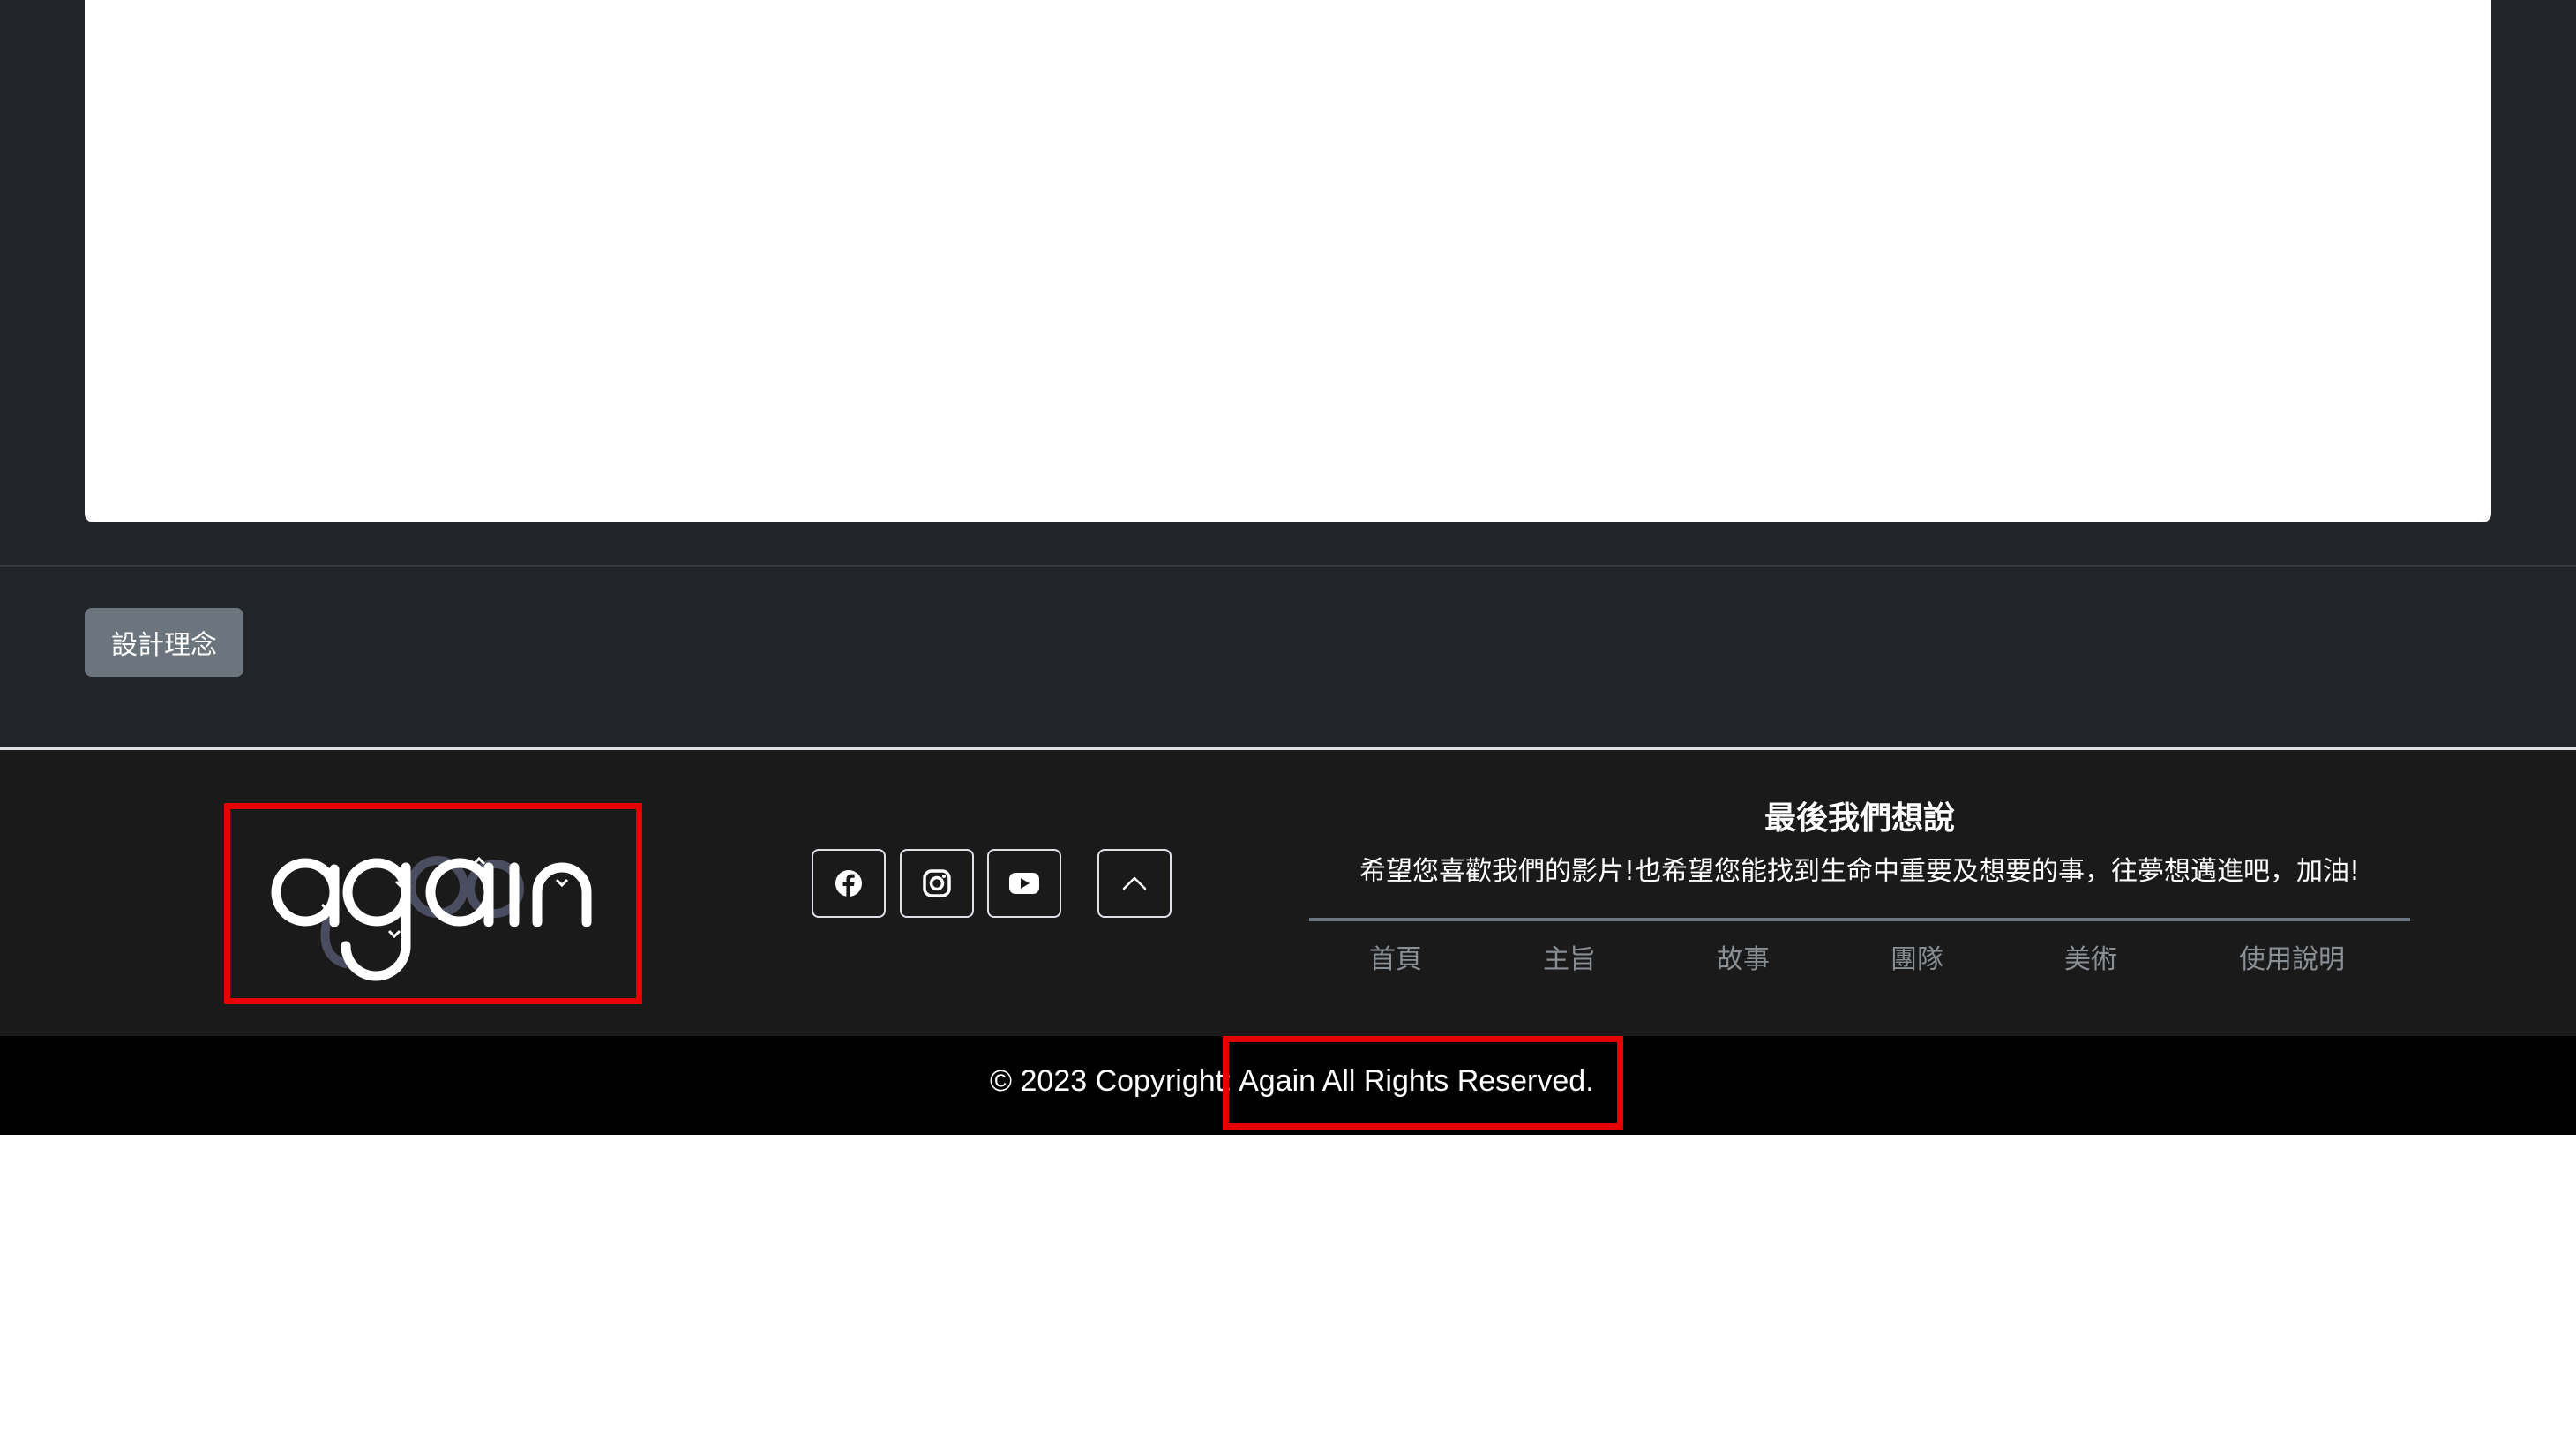  Describe the element at coordinates (432, 918) in the screenshot. I see `again-logo` at that location.